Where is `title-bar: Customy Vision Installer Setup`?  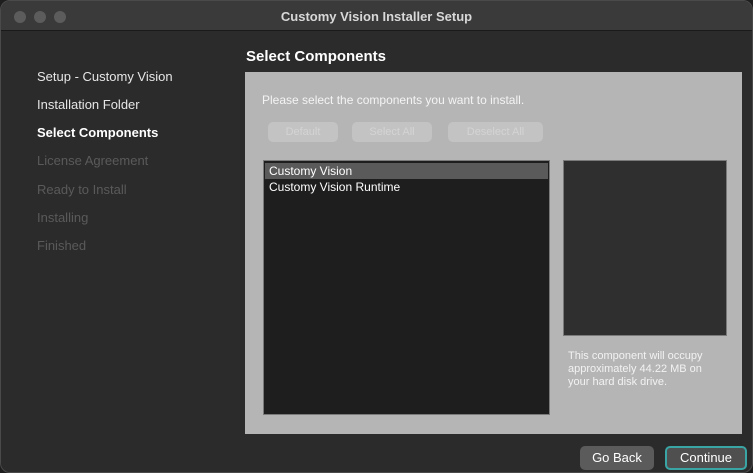
title-bar: Customy Vision Installer Setup is located at coordinates (376, 16).